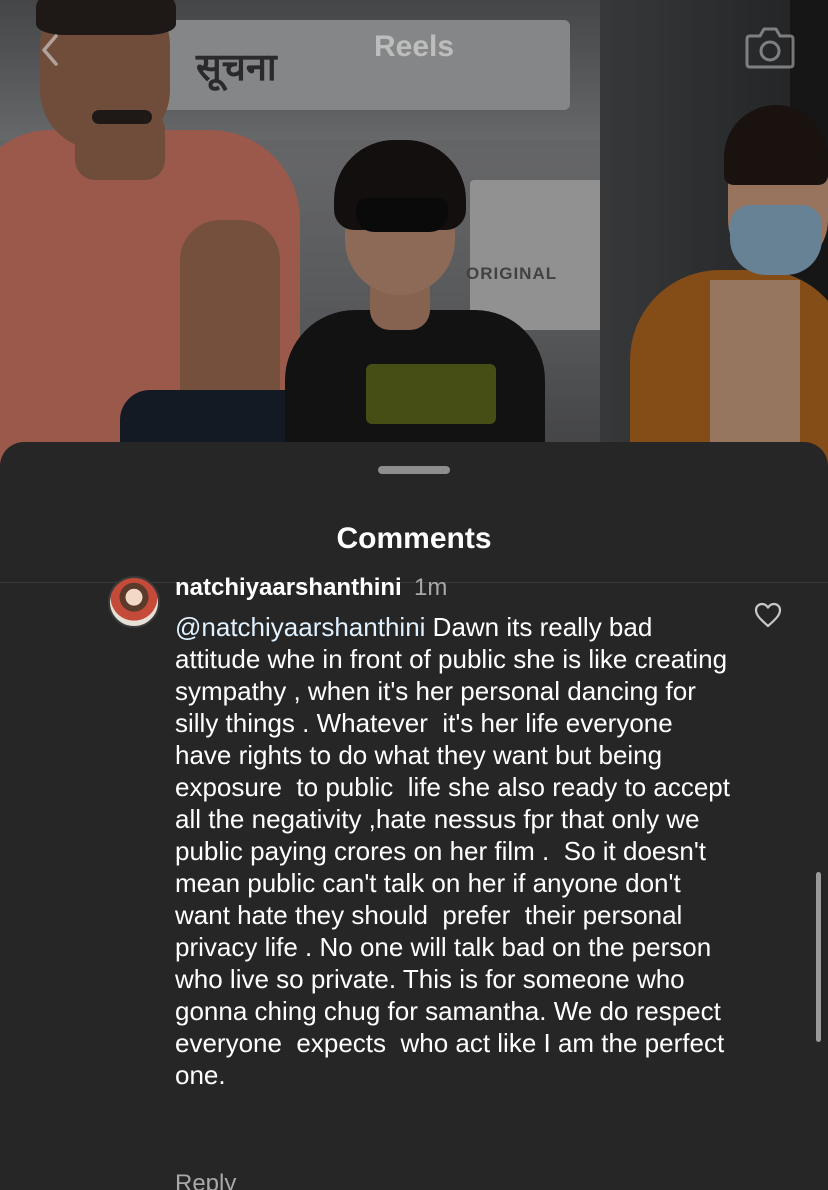 The height and width of the screenshot is (1190, 828). What do you see at coordinates (414, 538) in the screenshot?
I see `comments-title: Comments` at bounding box center [414, 538].